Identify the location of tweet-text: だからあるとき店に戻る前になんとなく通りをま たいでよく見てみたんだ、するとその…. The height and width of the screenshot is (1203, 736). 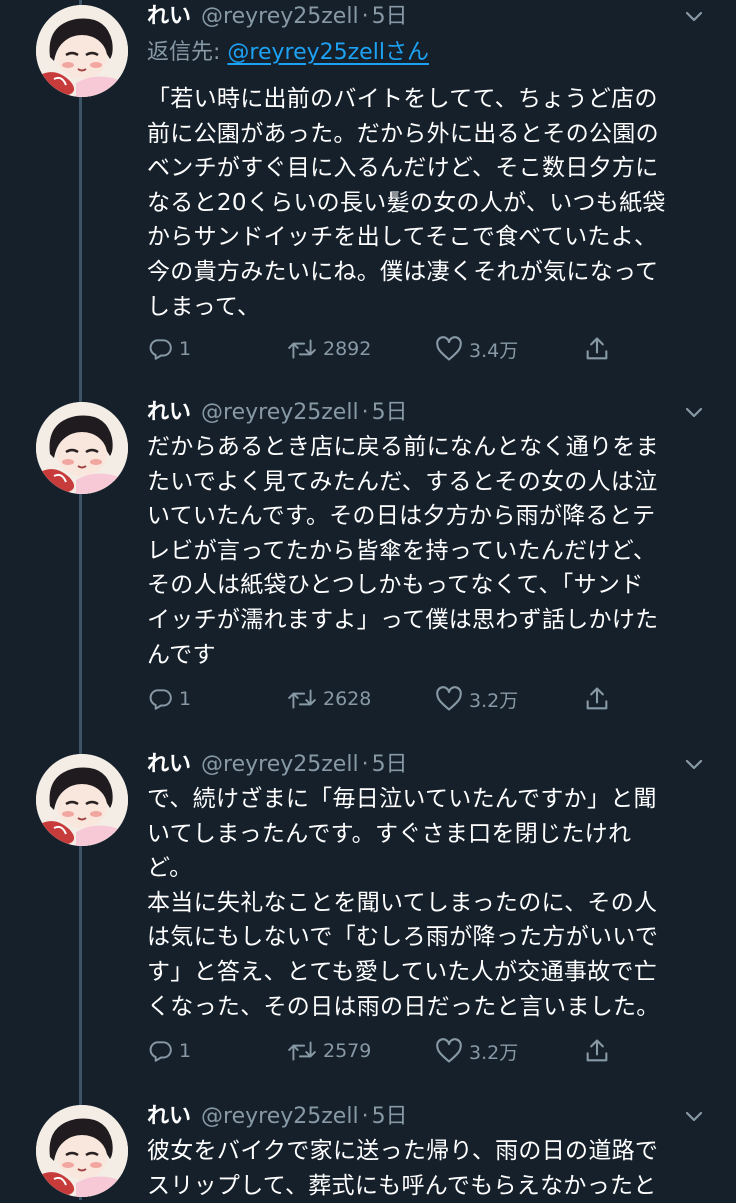
(403, 551).